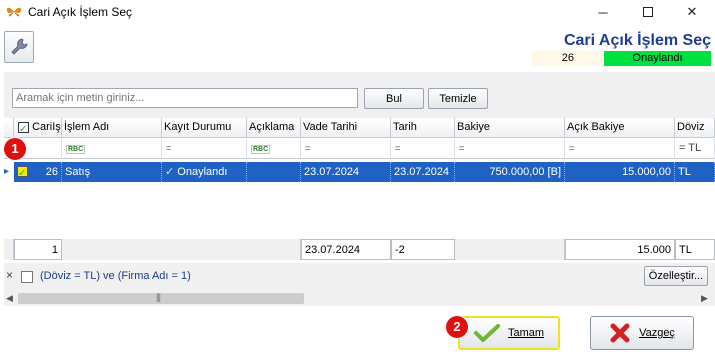 This screenshot has width=715, height=352. I want to click on annotation-badge-1: 1, so click(15, 149).